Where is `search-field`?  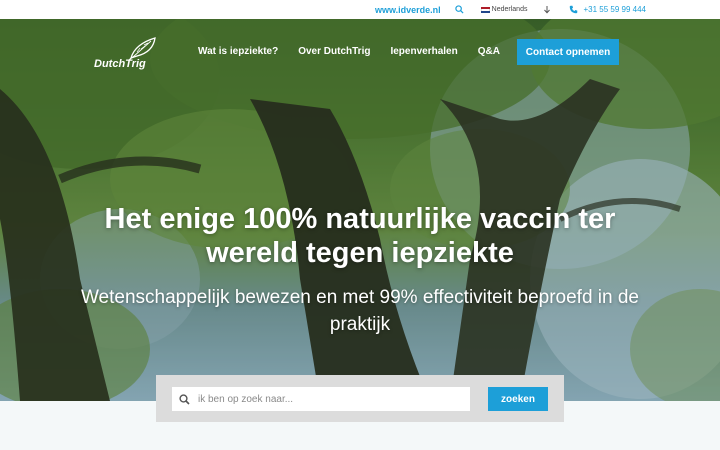
search-field is located at coordinates (321, 399).